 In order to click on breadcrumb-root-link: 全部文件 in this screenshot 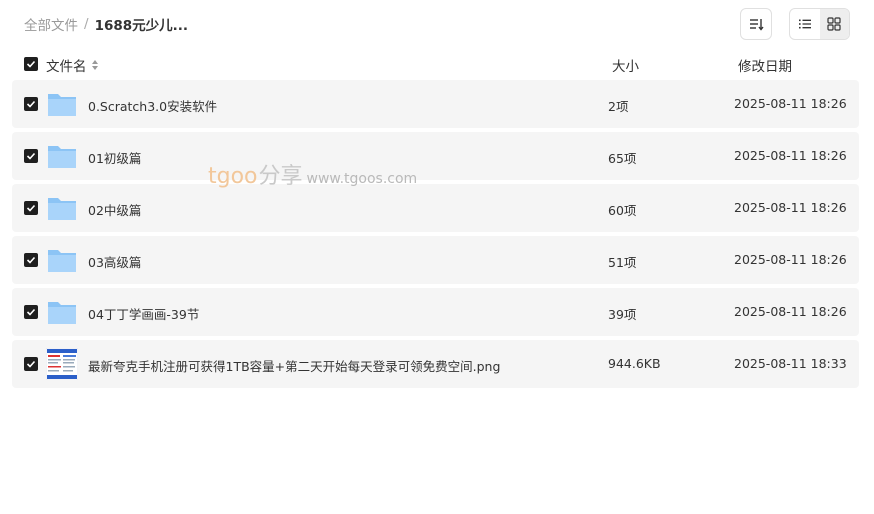, I will do `click(51, 24)`.